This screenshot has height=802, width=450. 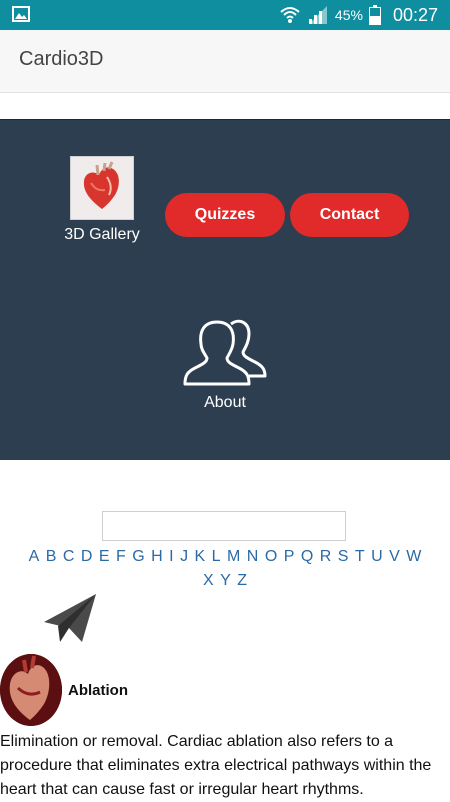 I want to click on alphabet-letter-b: B, so click(x=51, y=556).